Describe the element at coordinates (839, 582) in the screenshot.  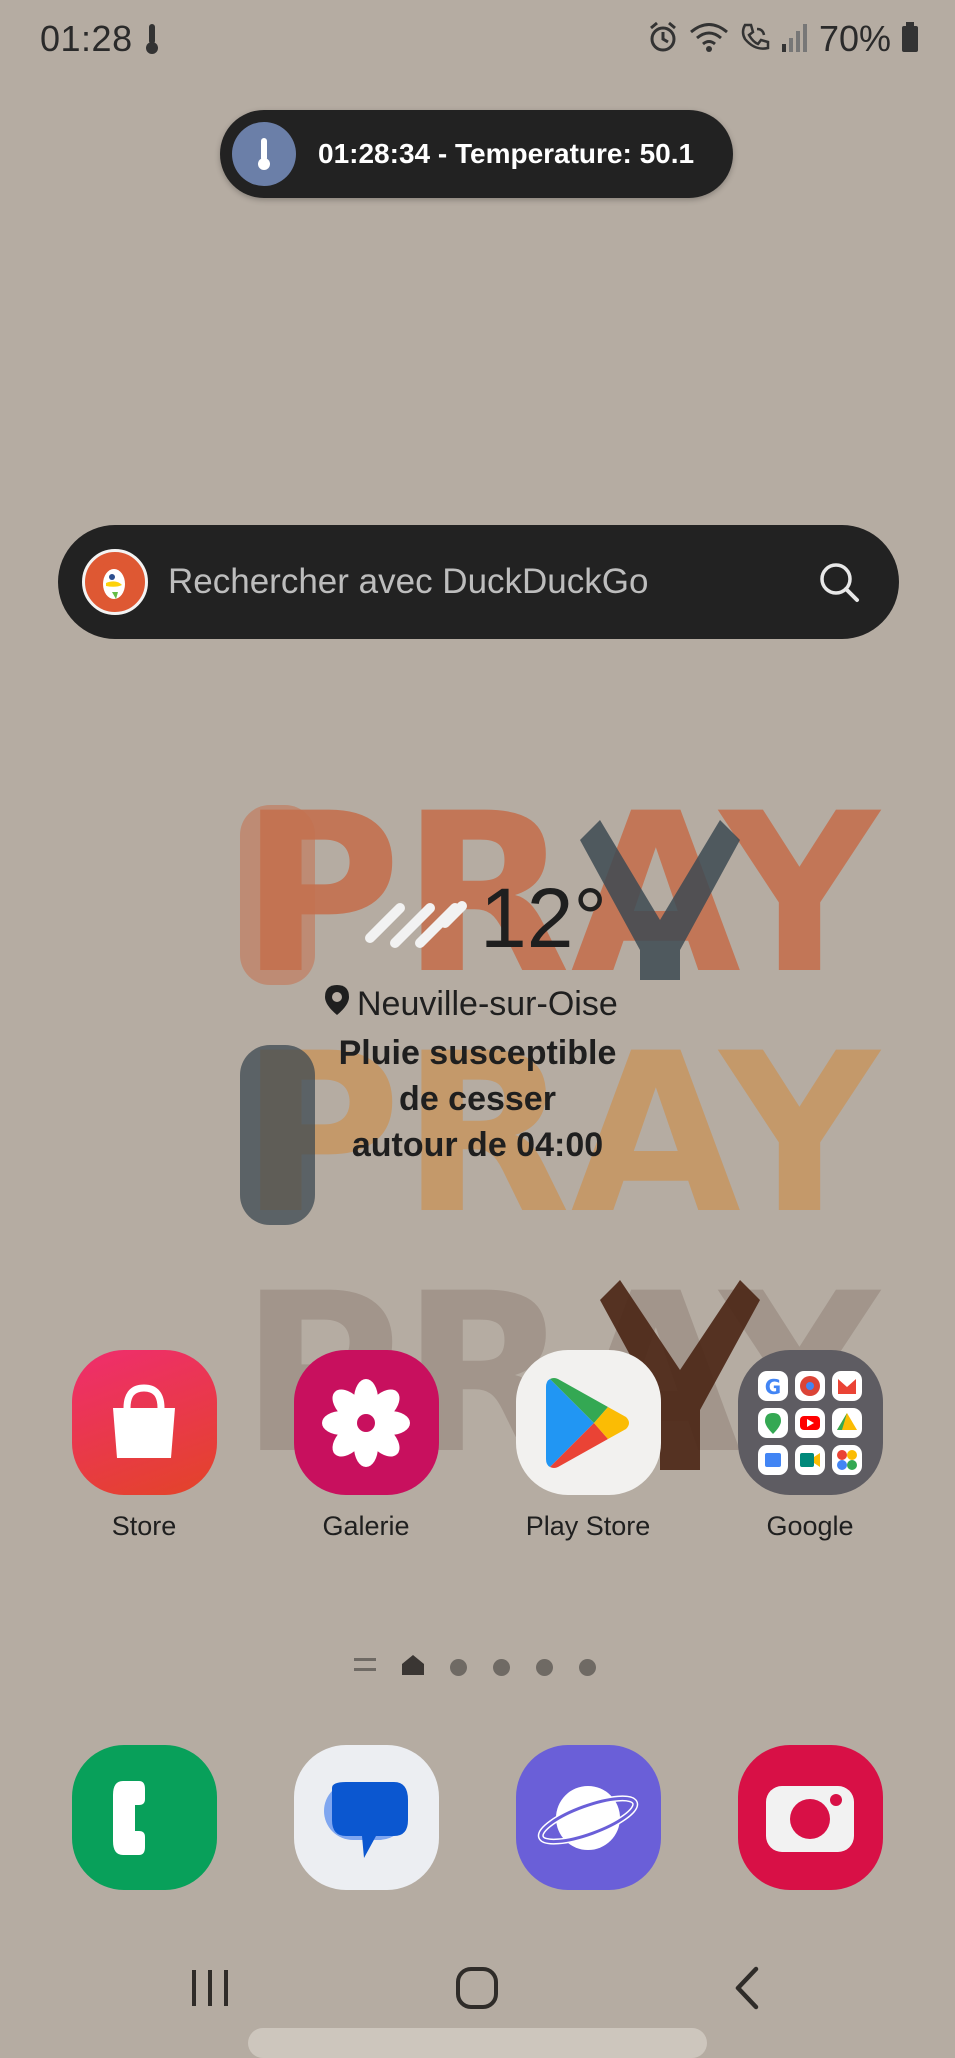
I see `search-icon` at that location.